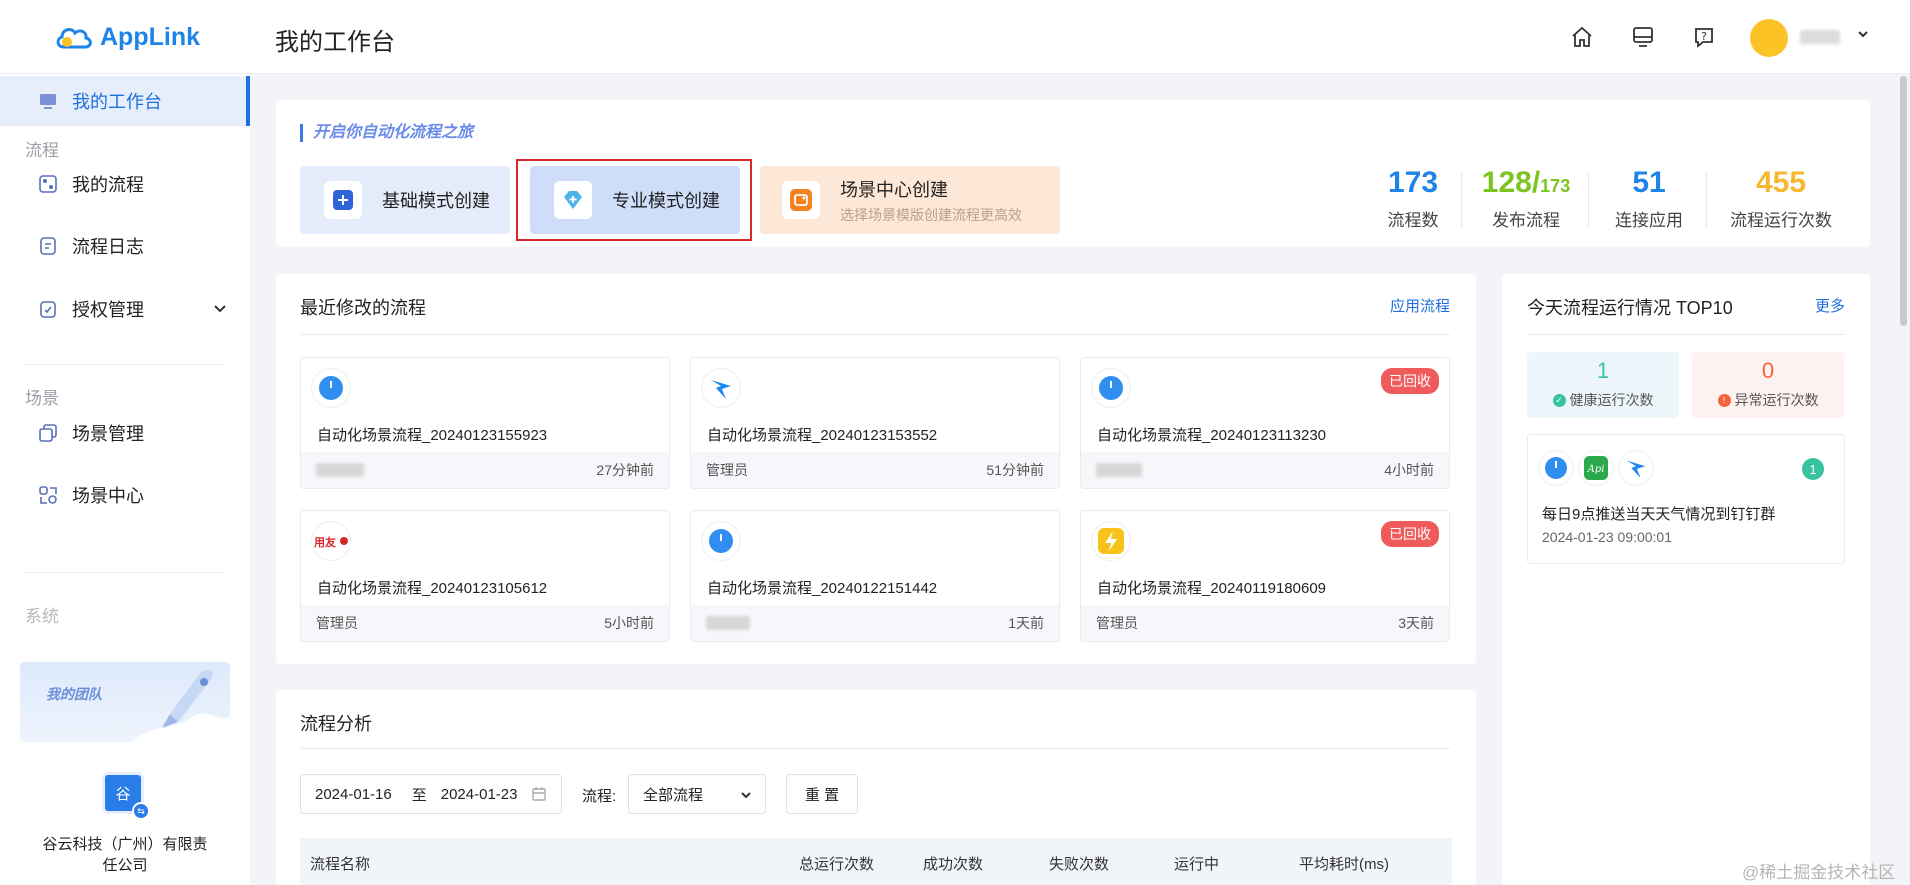 The image size is (1910, 885). What do you see at coordinates (1603, 385) in the screenshot?
I see `healthy-runs-card: 1 ✓ 健康运行次数` at bounding box center [1603, 385].